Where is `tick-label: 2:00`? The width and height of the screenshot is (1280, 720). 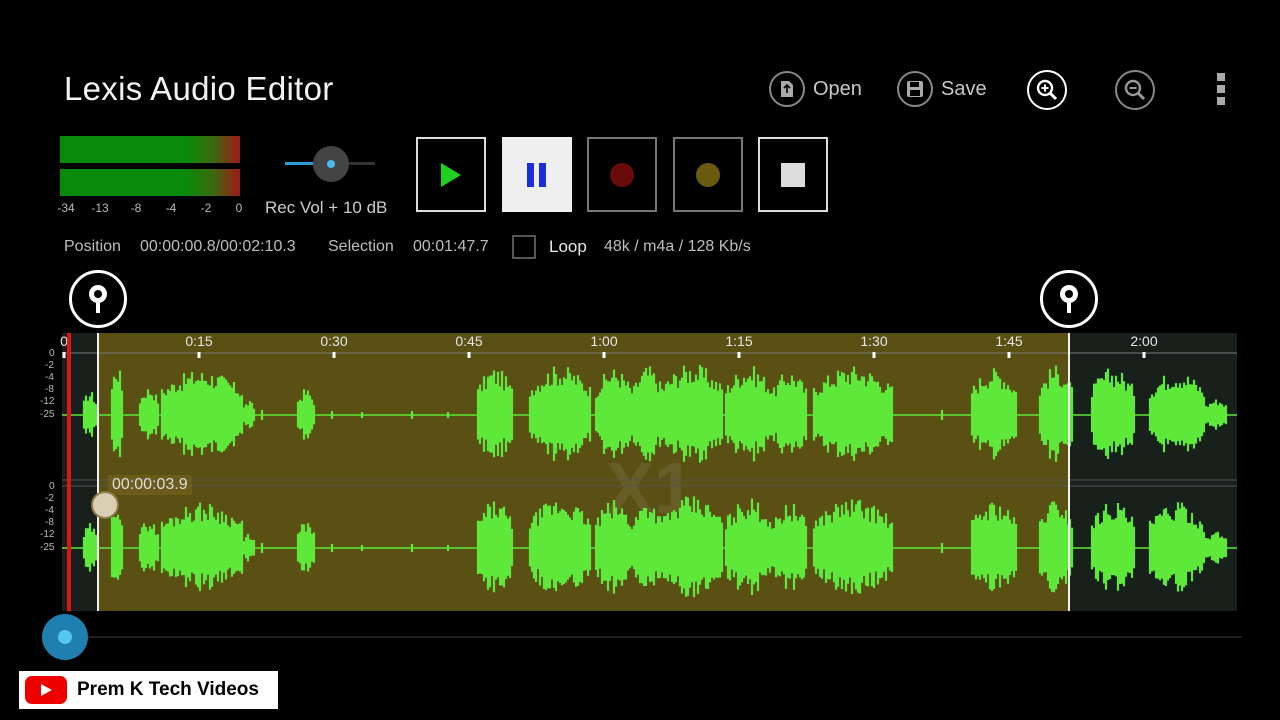
tick-label: 2:00 is located at coordinates (1144, 341).